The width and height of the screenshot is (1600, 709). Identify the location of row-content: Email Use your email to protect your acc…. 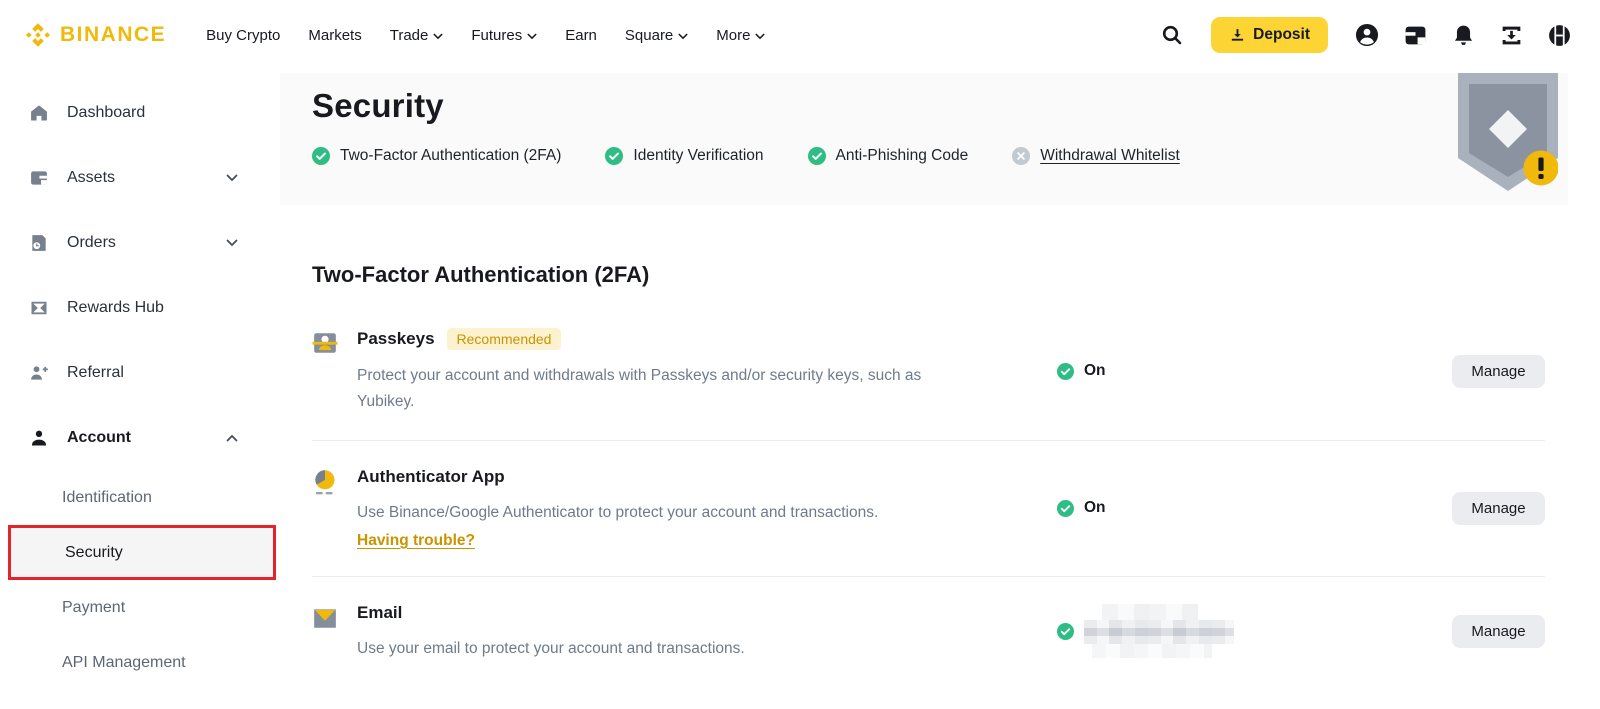
(707, 632).